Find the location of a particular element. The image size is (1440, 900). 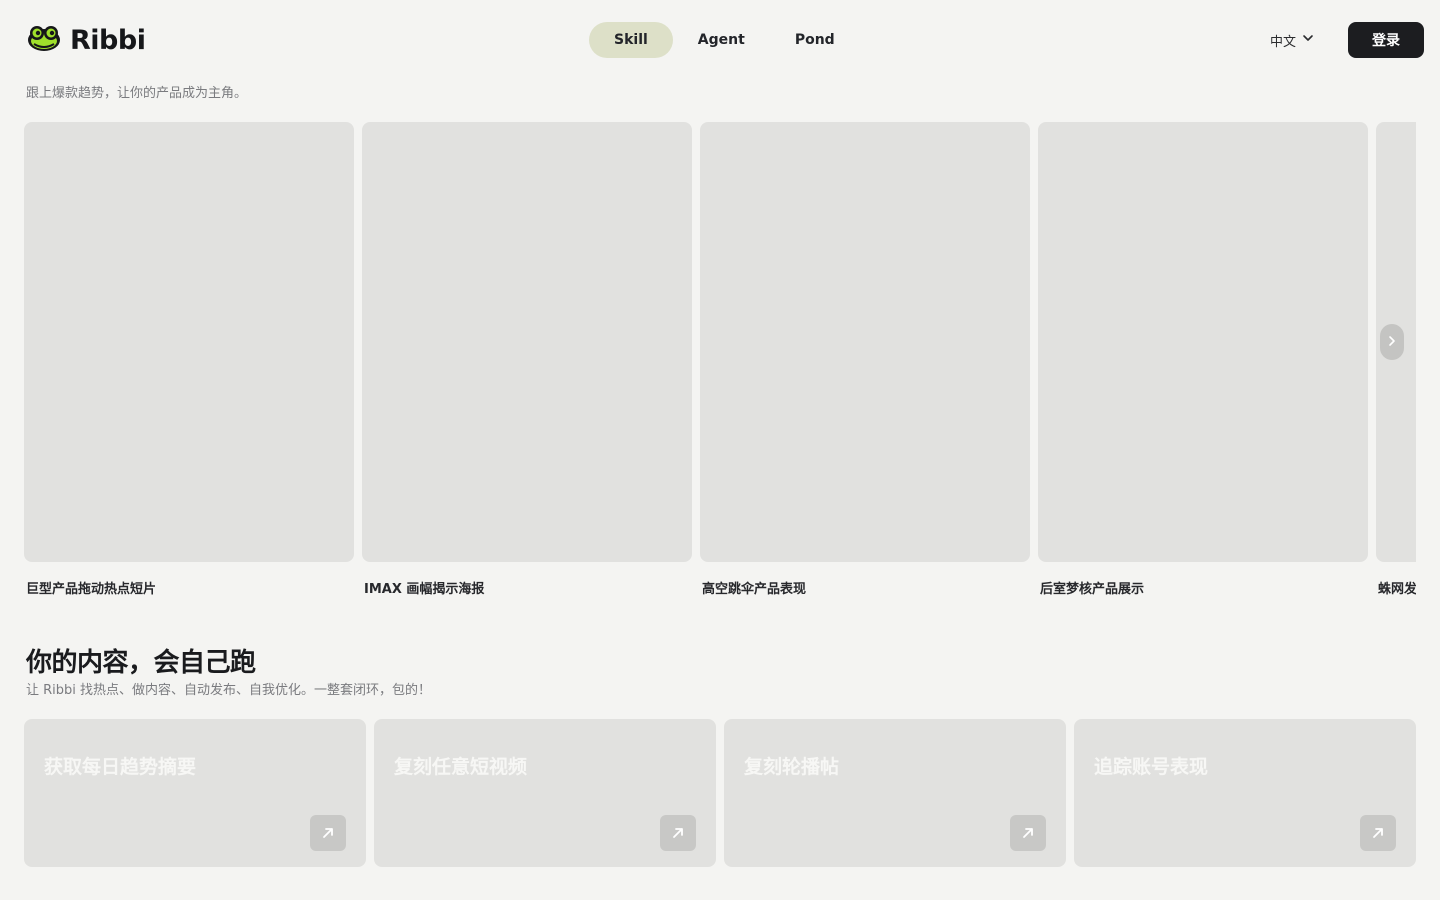

card-title: 巨型产品拖动热点短片 is located at coordinates (91, 589).